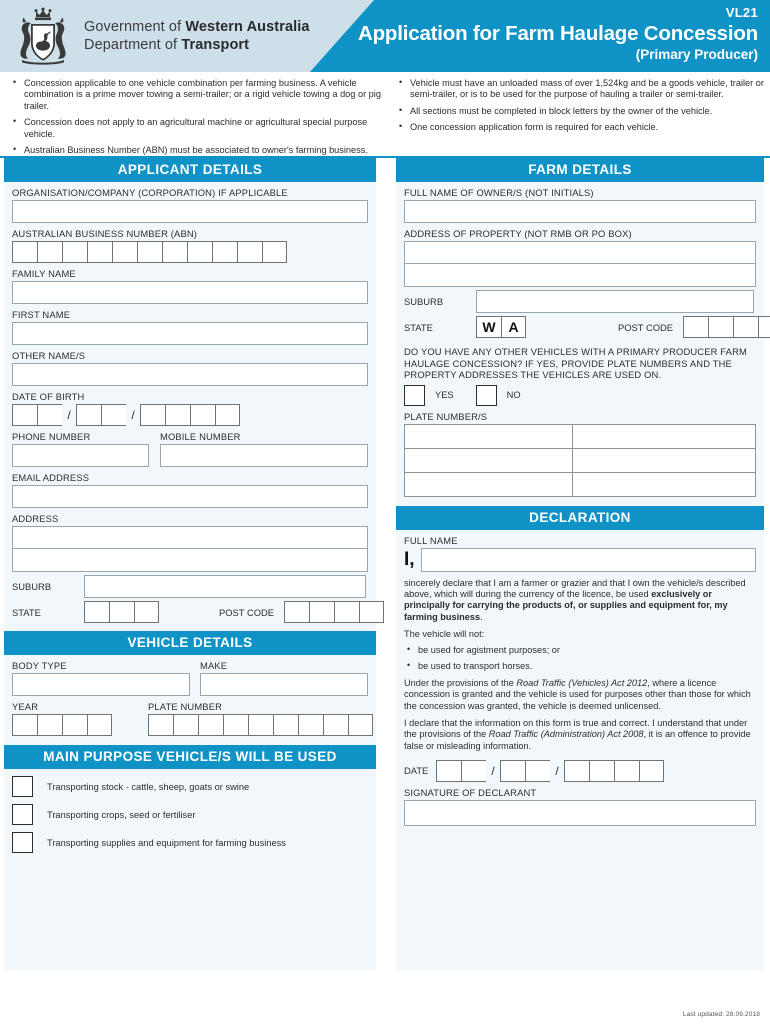 The image size is (770, 1024). I want to click on declaration-full-name-input, so click(588, 559).